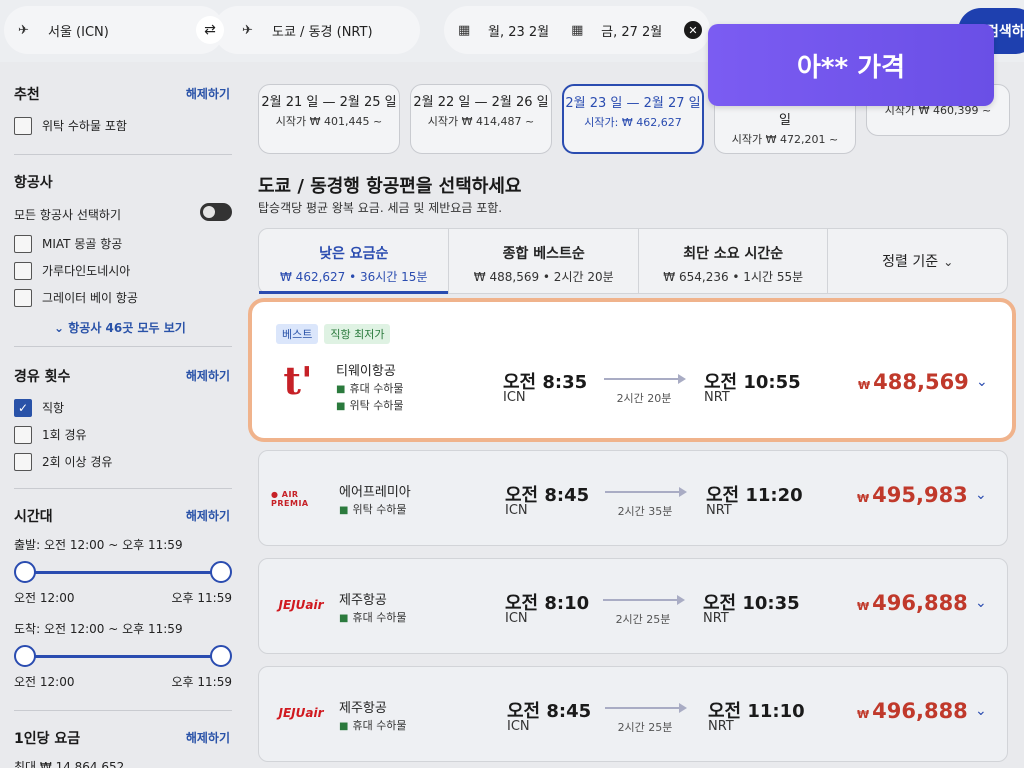 The width and height of the screenshot is (1024, 768). Describe the element at coordinates (123, 434) in the screenshot. I see `checkbox-one-stop: 1회 경유` at that location.